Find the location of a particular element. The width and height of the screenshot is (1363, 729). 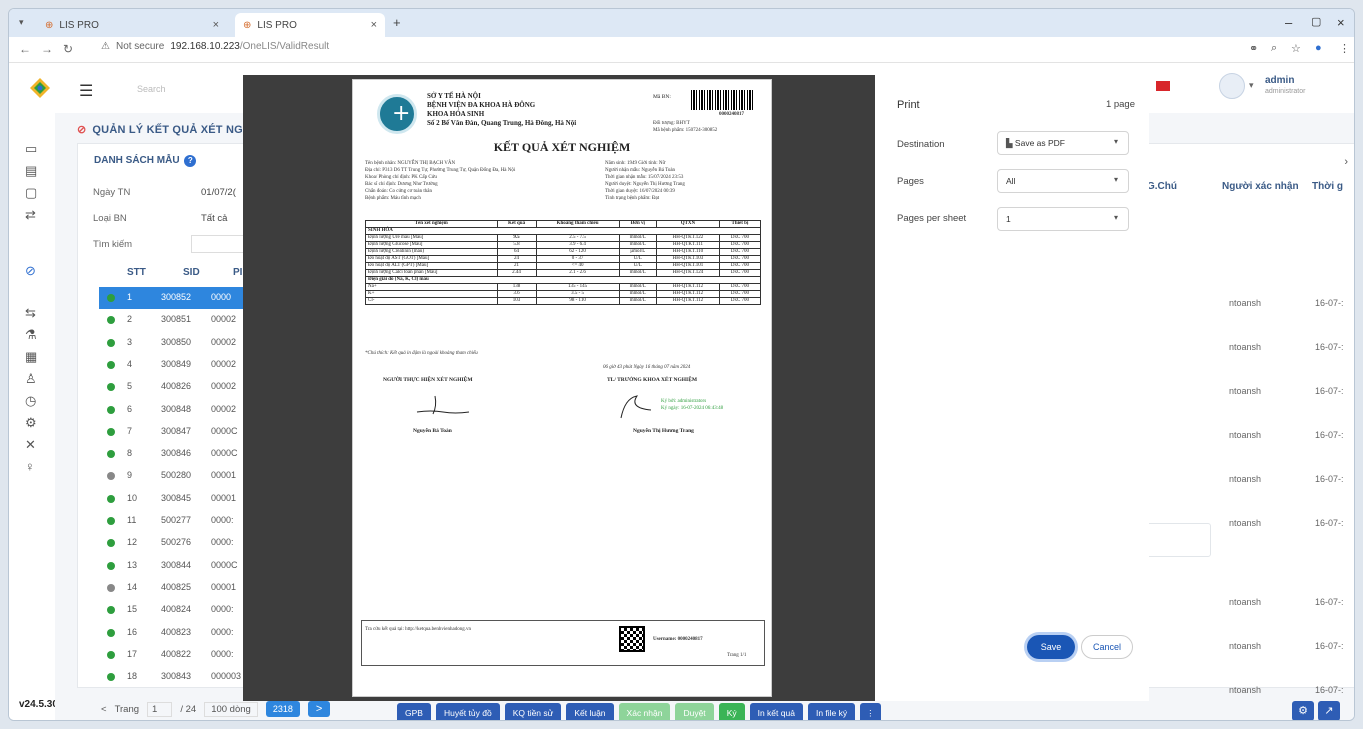

avatar is located at coordinates (1232, 86).